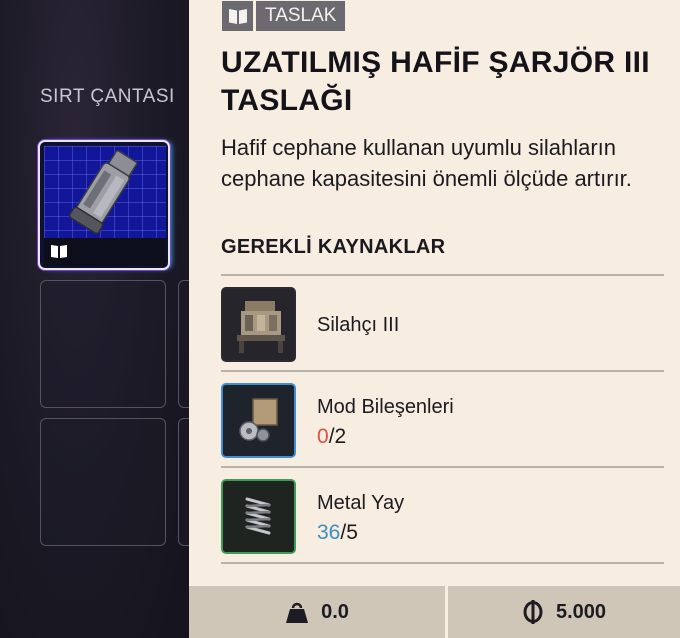 Image resolution: width=680 pixels, height=638 pixels. Describe the element at coordinates (340, 436) in the screenshot. I see `resource-need: 2` at that location.